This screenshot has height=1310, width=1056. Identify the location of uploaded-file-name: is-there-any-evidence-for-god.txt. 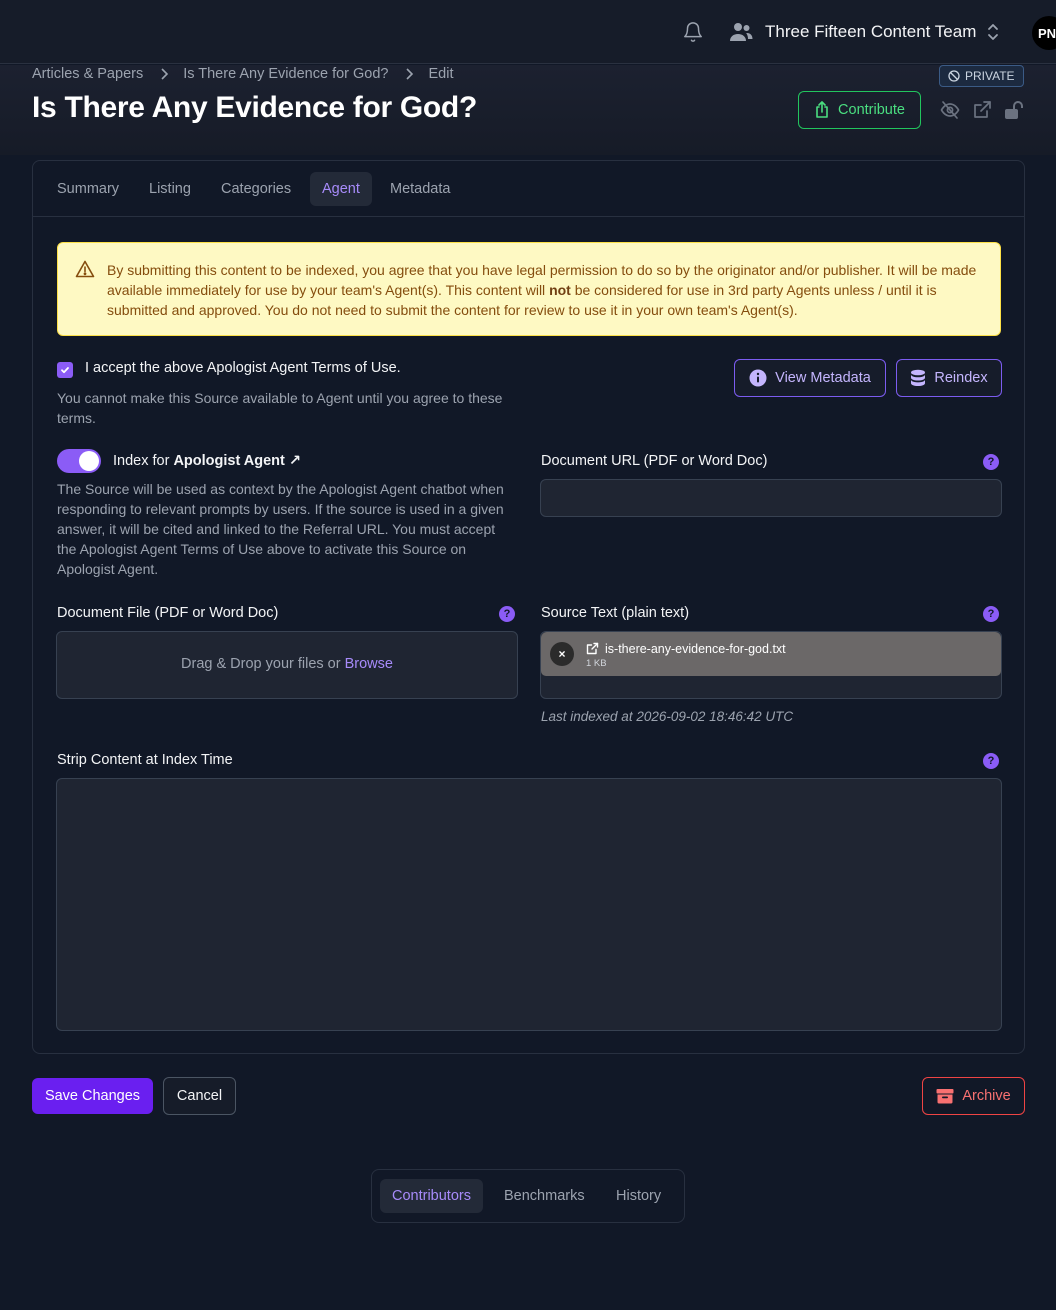
(695, 649).